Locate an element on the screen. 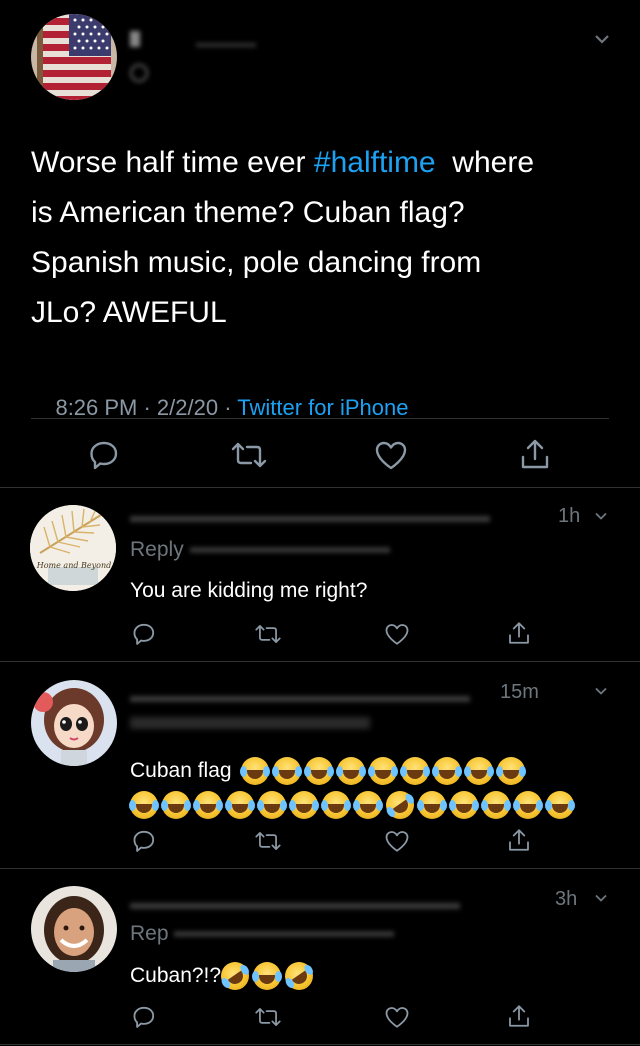 This screenshot has width=640, height=1046. avatar-caption: Home and Beyond is located at coordinates (74, 565).